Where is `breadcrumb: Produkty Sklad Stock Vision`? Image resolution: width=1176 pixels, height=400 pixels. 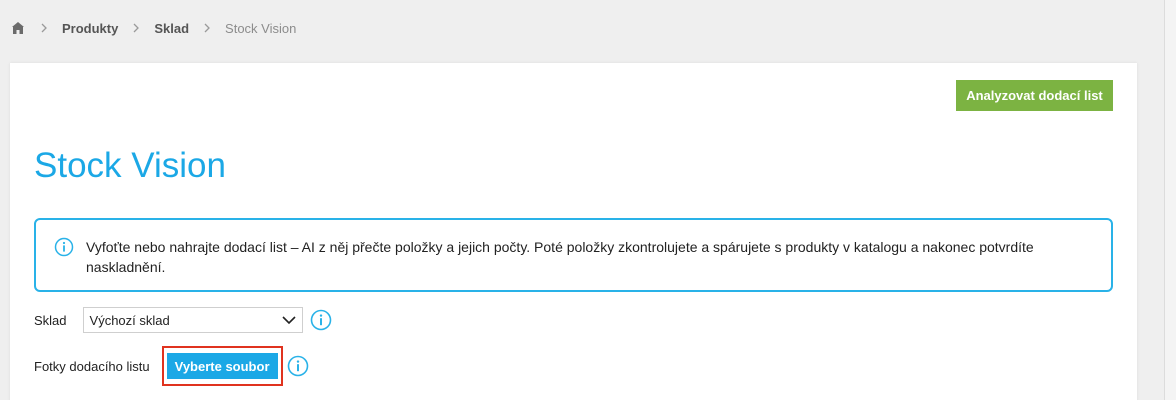 breadcrumb: Produkty Sklad Stock Vision is located at coordinates (153, 28).